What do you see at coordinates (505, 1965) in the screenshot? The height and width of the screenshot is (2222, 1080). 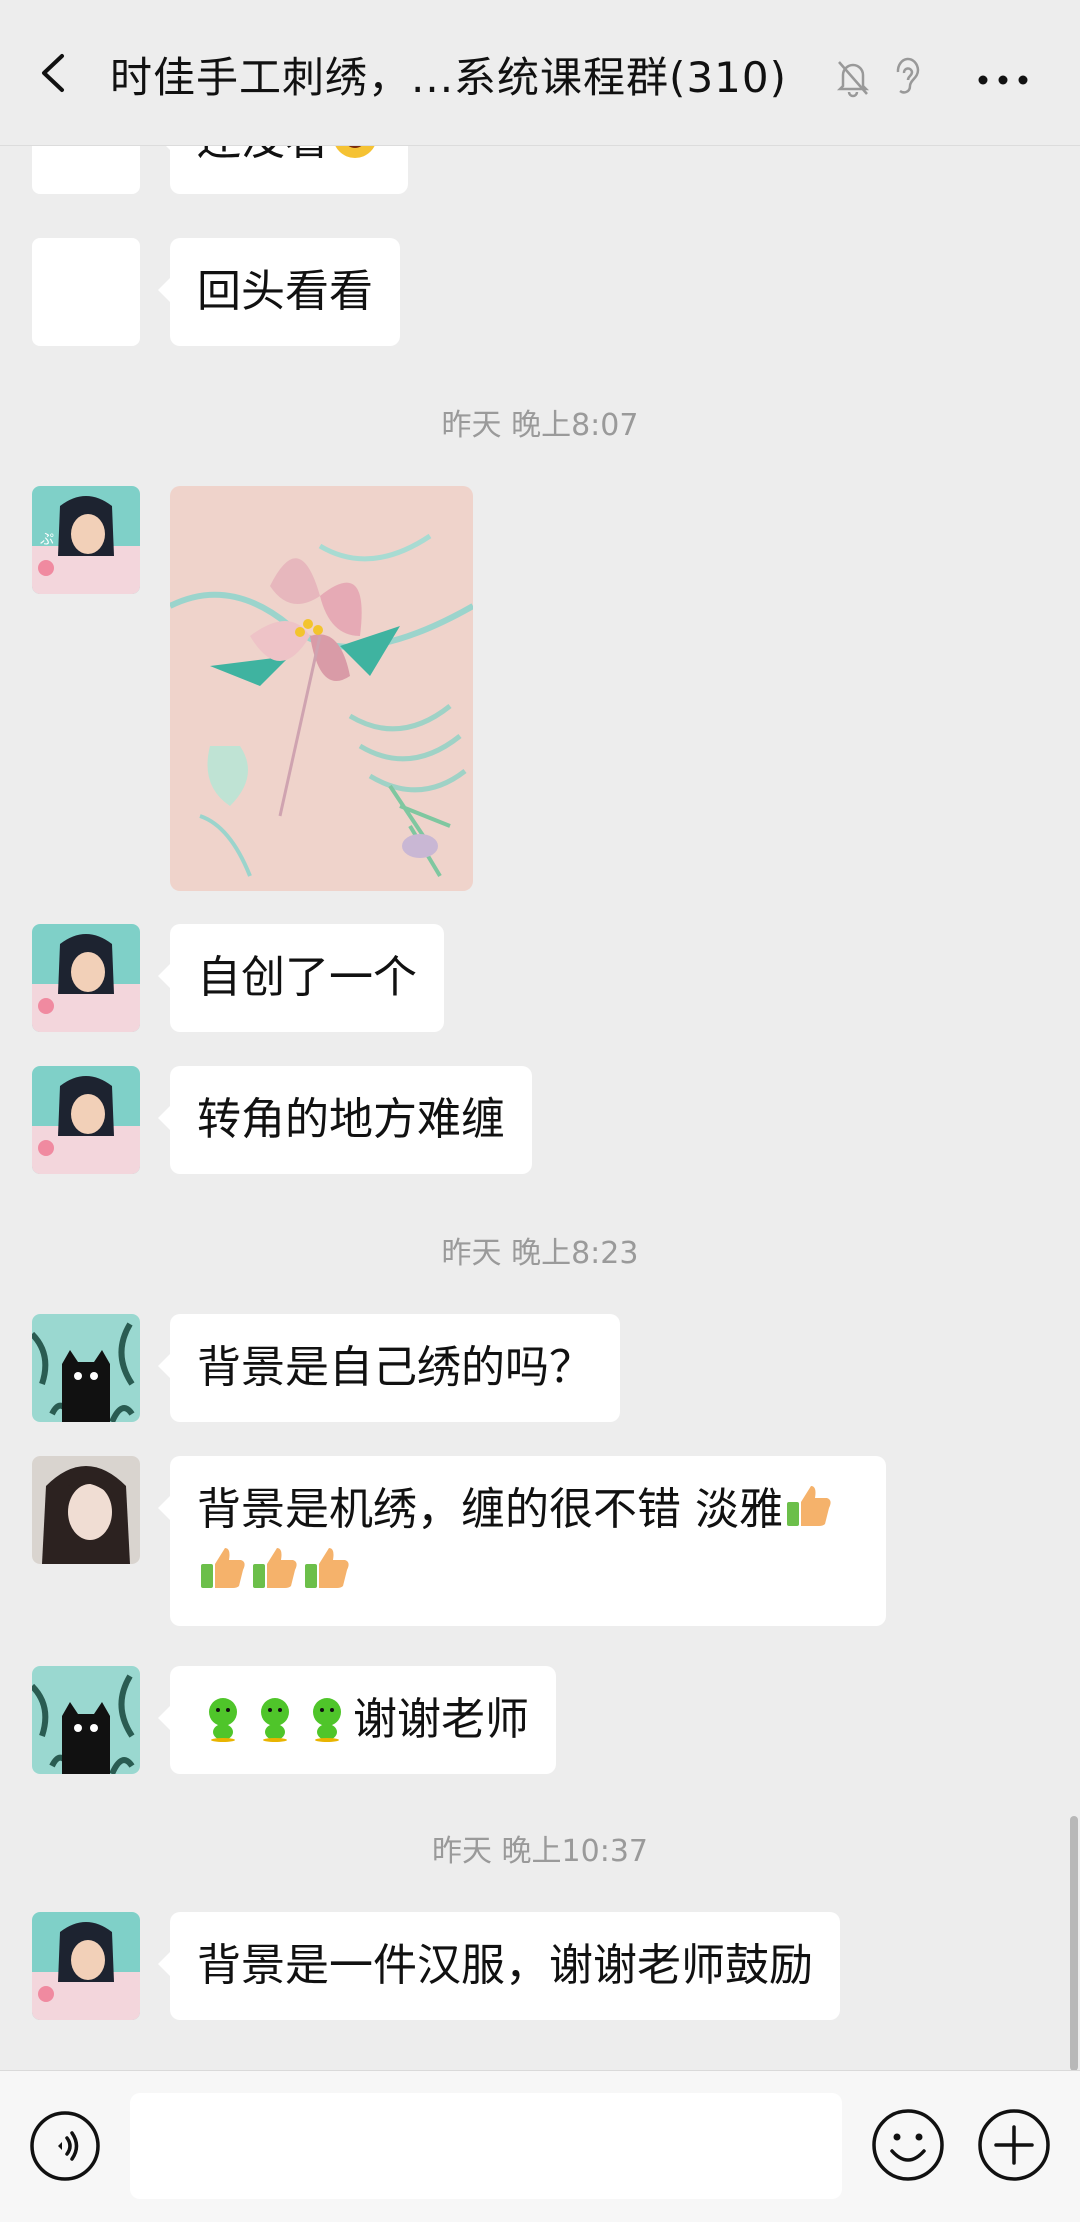 I see `message-text: 背景是一件汉服，谢谢老师鼓励` at bounding box center [505, 1965].